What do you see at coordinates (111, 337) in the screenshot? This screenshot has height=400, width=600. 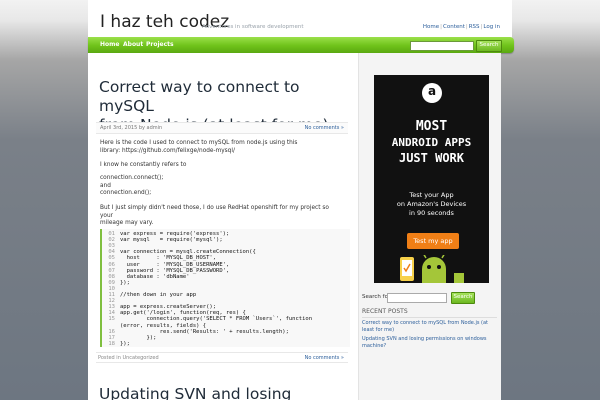 I see `line-number: 17` at bounding box center [111, 337].